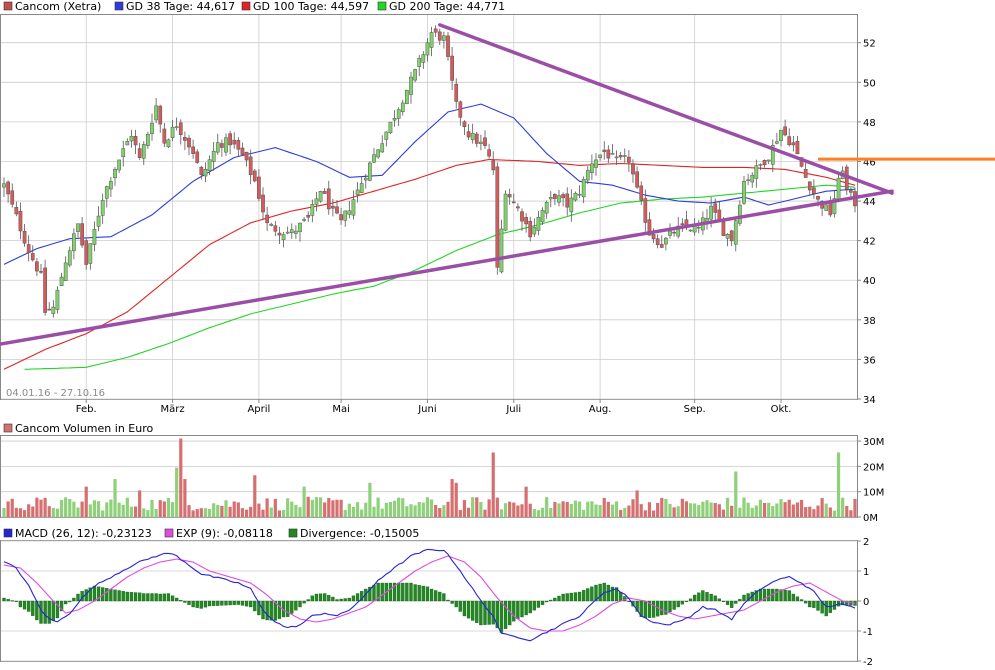 This screenshot has width=995, height=670. What do you see at coordinates (869, 242) in the screenshot?
I see `y-tick-label: 42` at bounding box center [869, 242].